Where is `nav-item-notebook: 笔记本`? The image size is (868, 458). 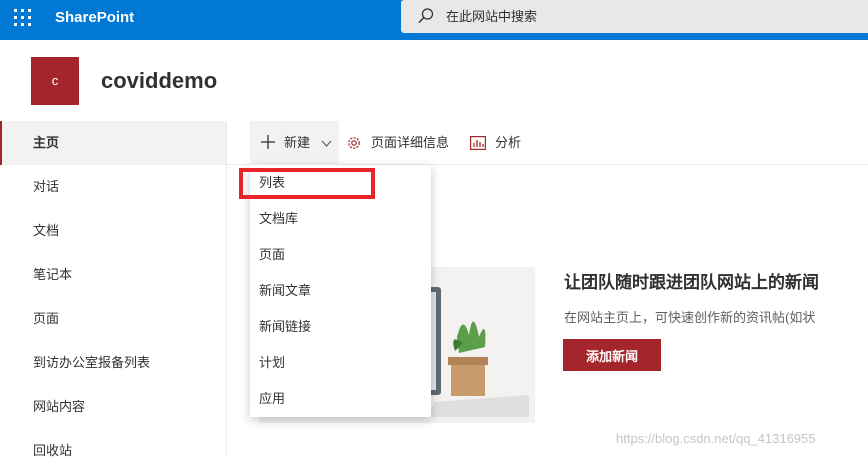
nav-item-notebook: 笔记本 is located at coordinates (113, 275).